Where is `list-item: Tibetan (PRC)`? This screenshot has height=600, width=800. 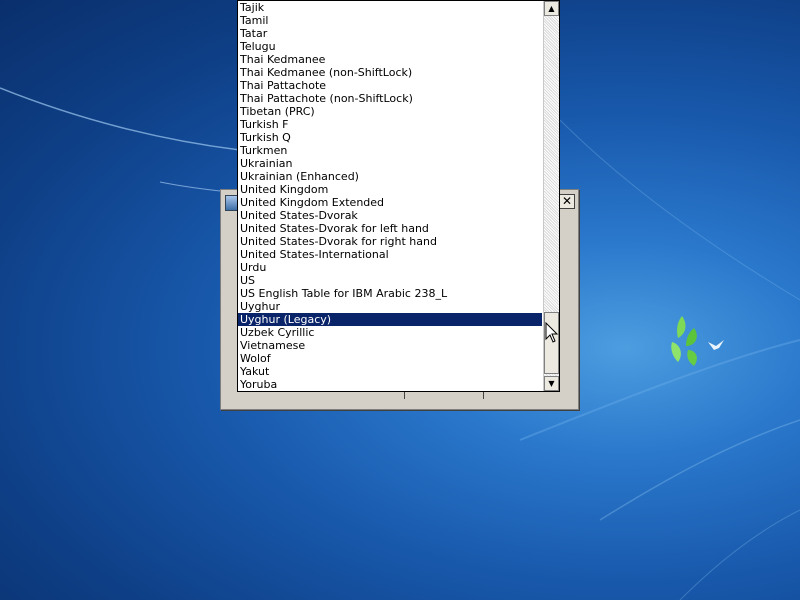 list-item: Tibetan (PRC) is located at coordinates (390, 111).